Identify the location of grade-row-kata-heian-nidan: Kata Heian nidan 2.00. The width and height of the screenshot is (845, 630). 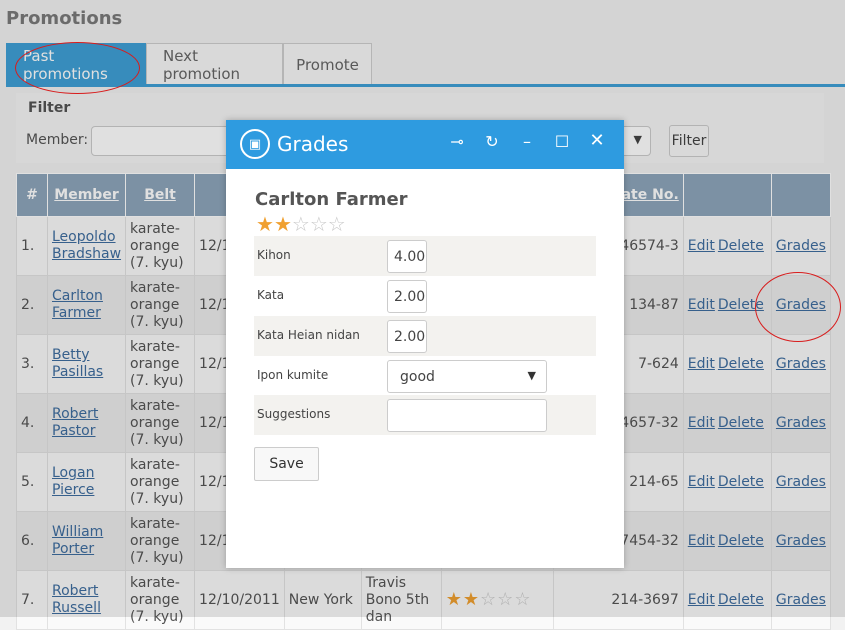
(425, 336).